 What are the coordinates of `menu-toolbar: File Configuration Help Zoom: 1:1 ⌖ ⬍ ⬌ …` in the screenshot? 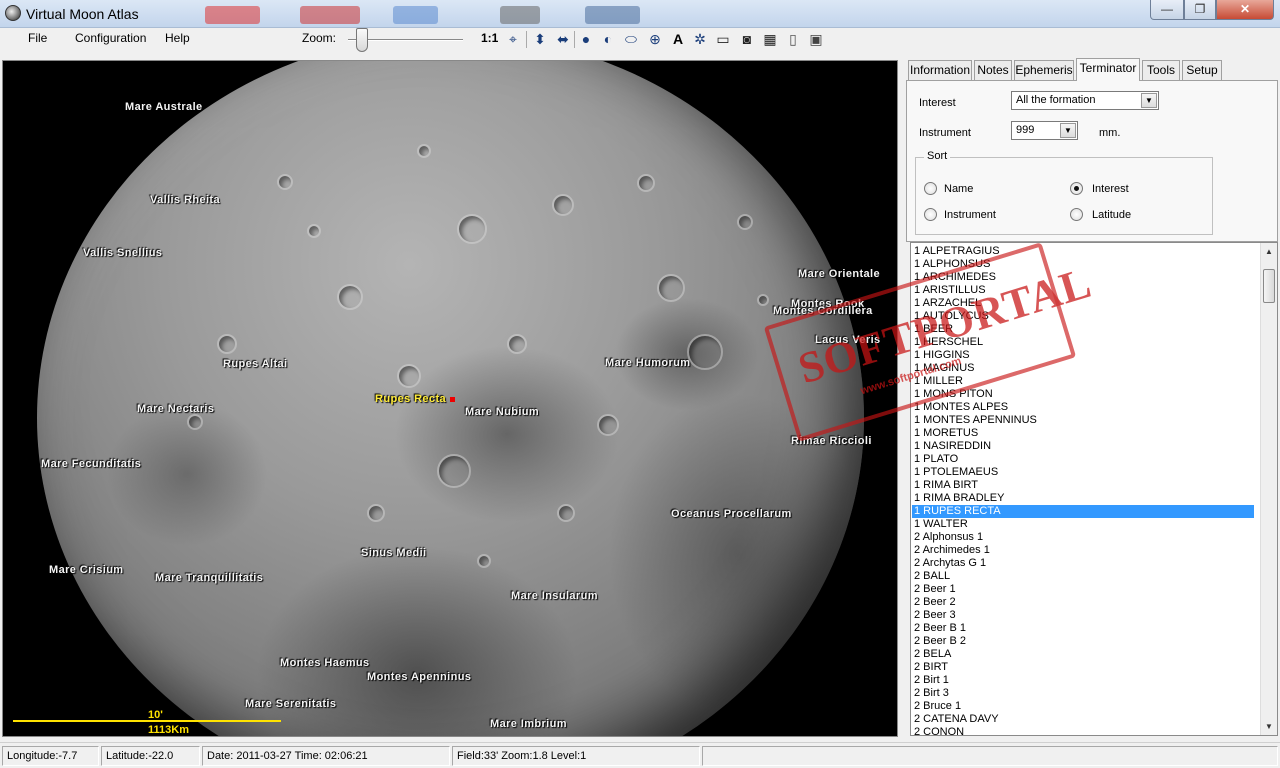 It's located at (640, 39).